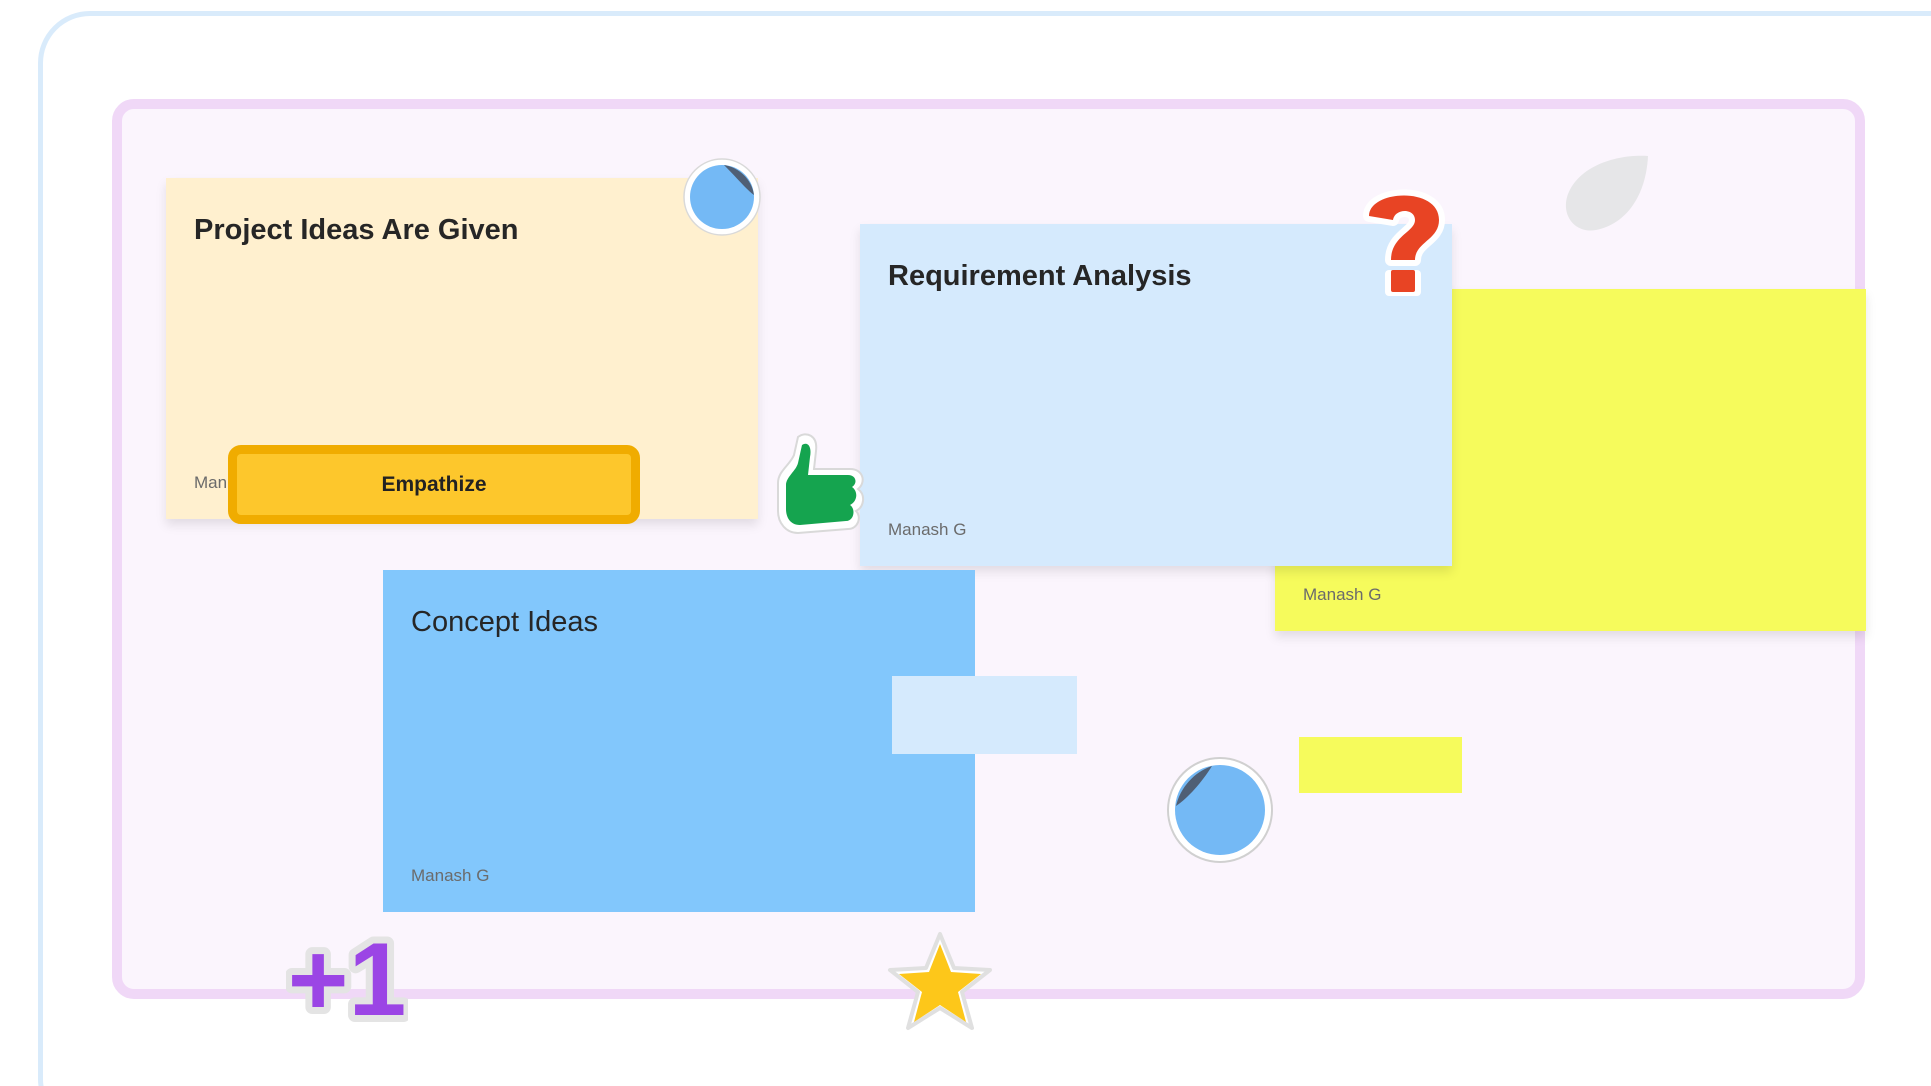 The width and height of the screenshot is (1931, 1086). What do you see at coordinates (821, 483) in the screenshot?
I see `thumbs-up-icon` at bounding box center [821, 483].